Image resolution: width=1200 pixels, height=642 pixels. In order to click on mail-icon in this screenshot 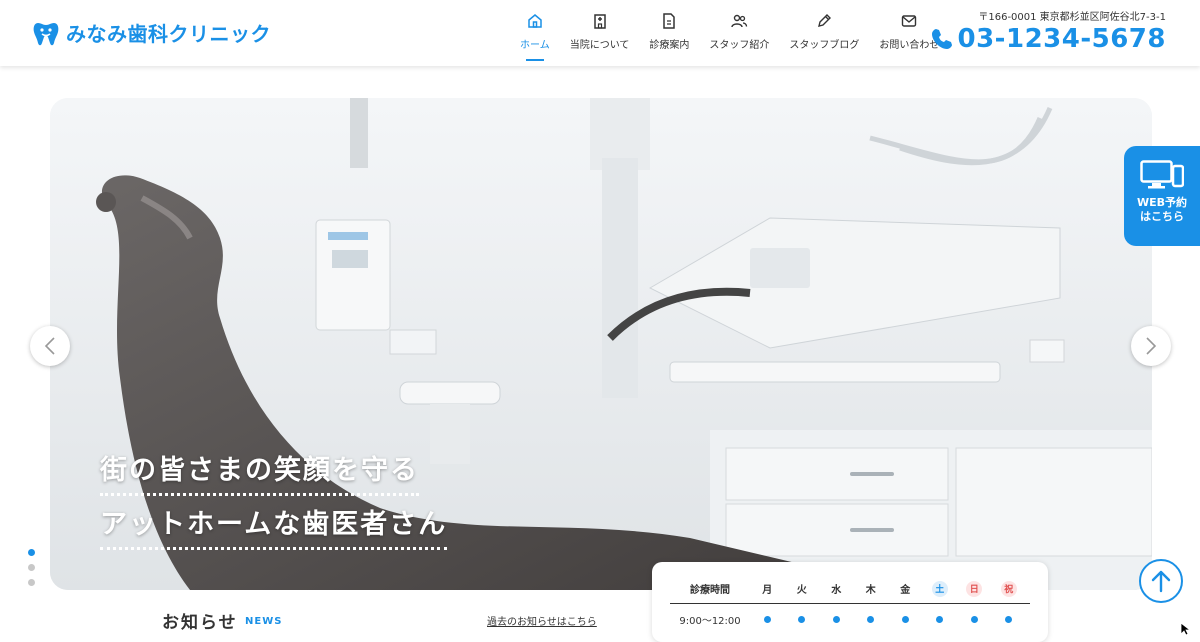, I will do `click(909, 21)`.